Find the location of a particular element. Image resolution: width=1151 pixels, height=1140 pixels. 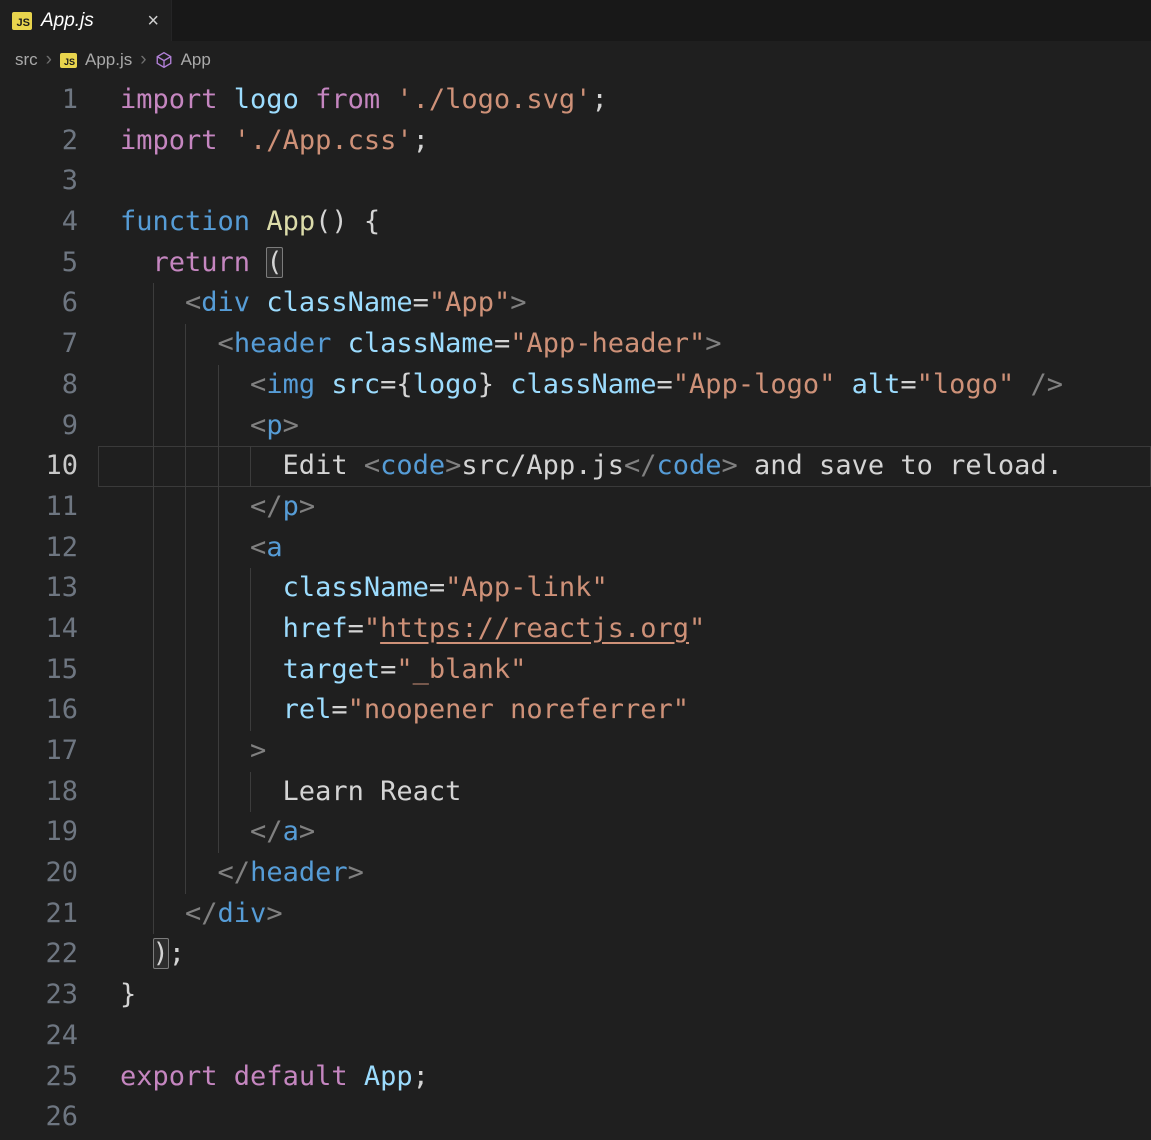

line-number: 21 is located at coordinates (39, 914).